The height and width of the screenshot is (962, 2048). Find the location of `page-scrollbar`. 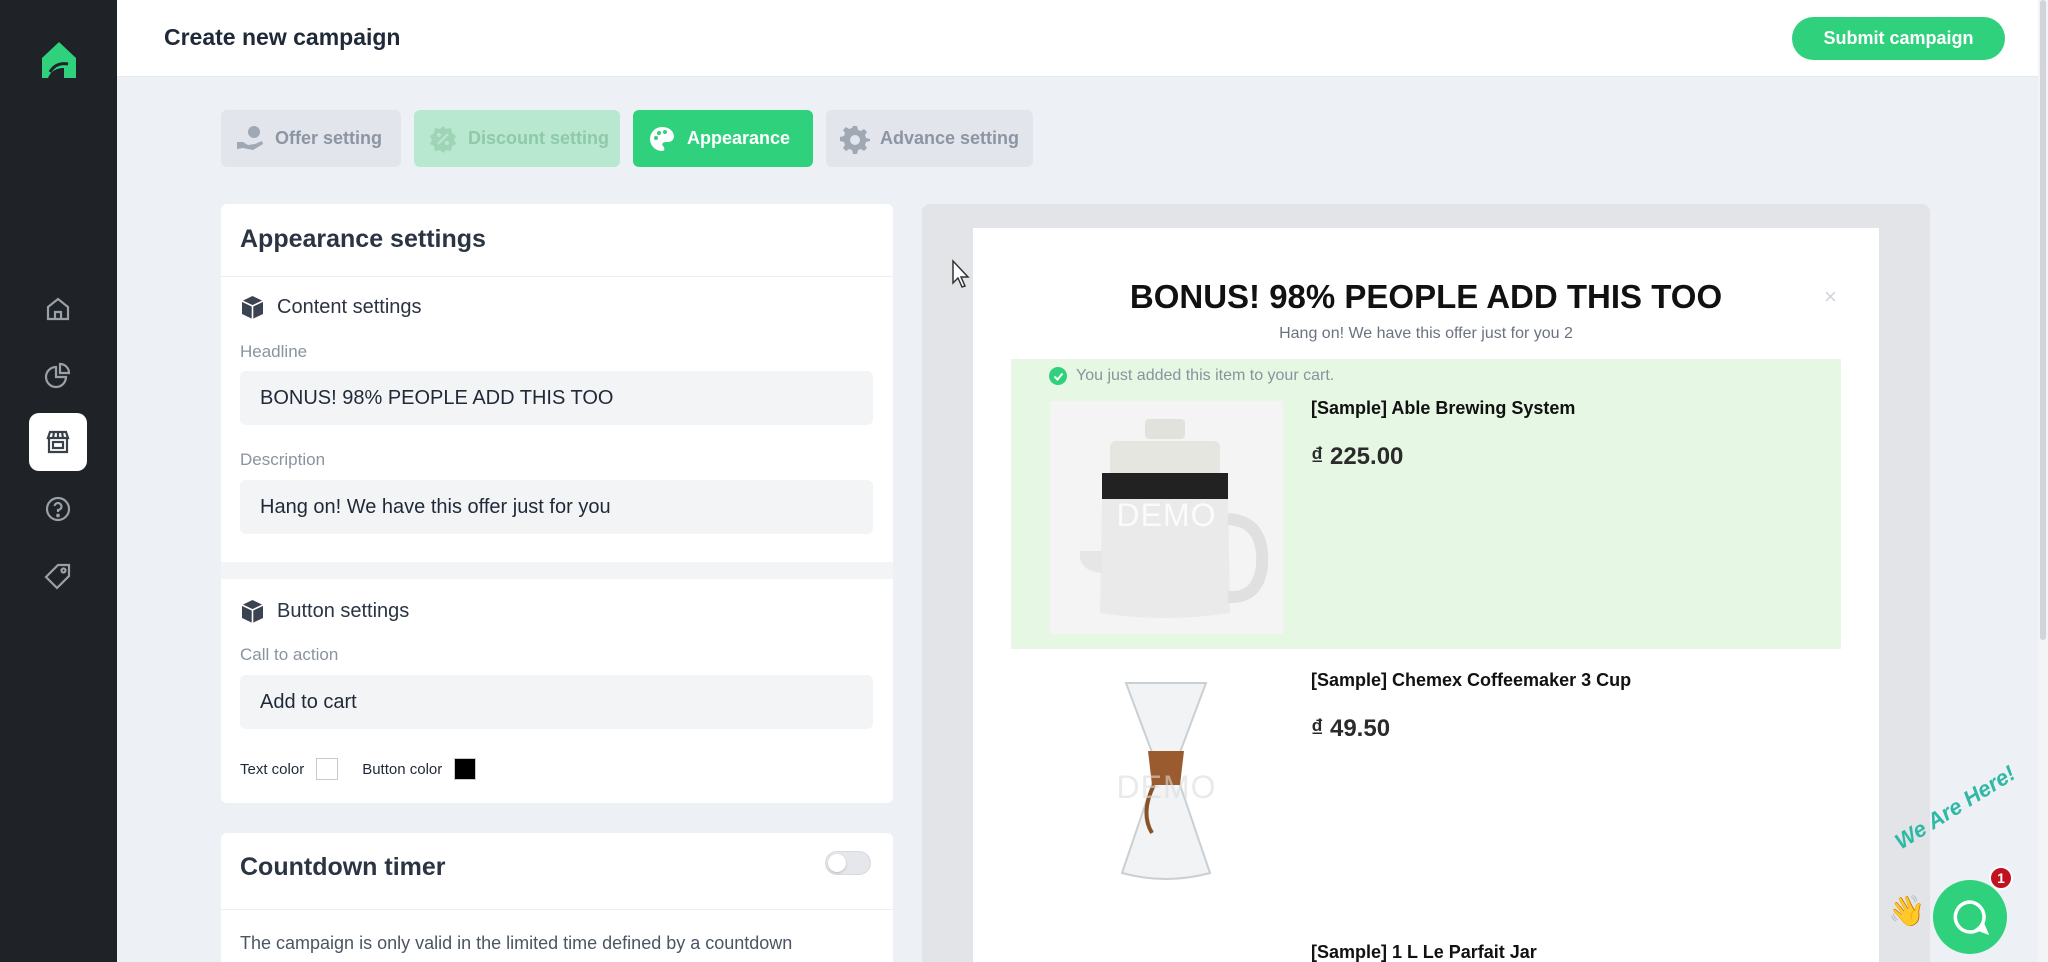

page-scrollbar is located at coordinates (2043, 481).